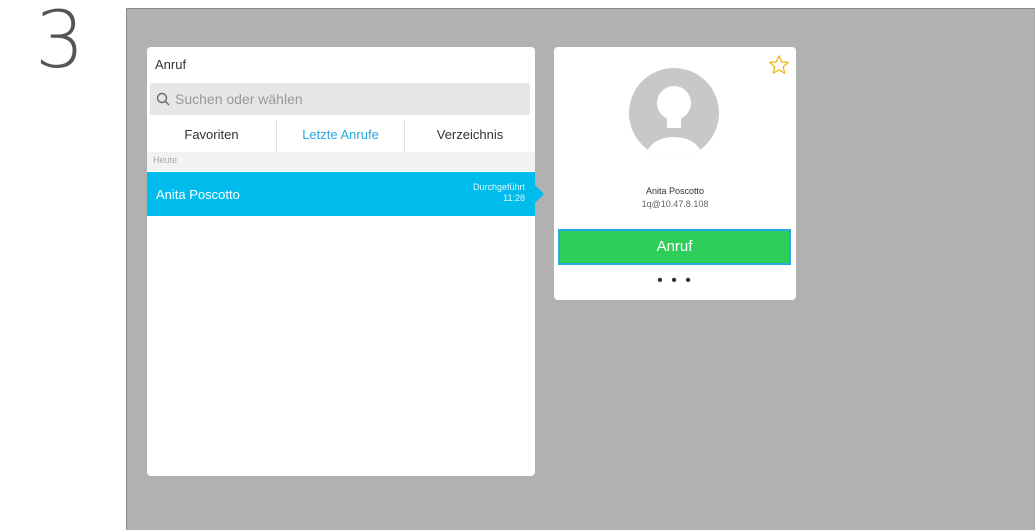  What do you see at coordinates (674, 247) in the screenshot?
I see `call-button: Anruf` at bounding box center [674, 247].